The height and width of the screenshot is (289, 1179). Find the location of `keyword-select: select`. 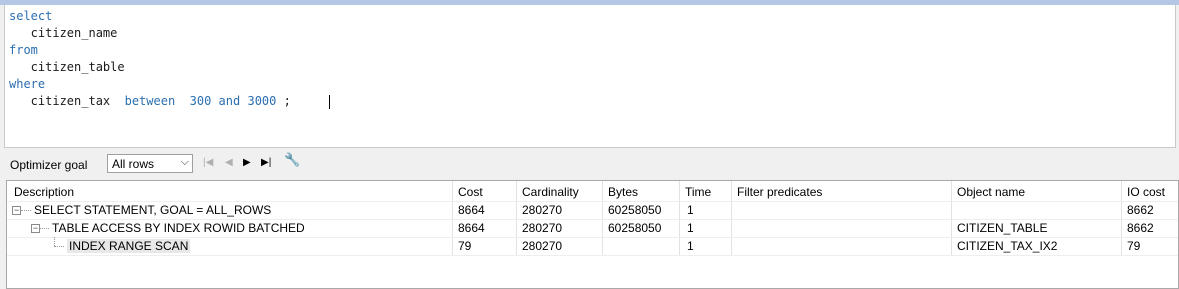

keyword-select: select is located at coordinates (31, 16).